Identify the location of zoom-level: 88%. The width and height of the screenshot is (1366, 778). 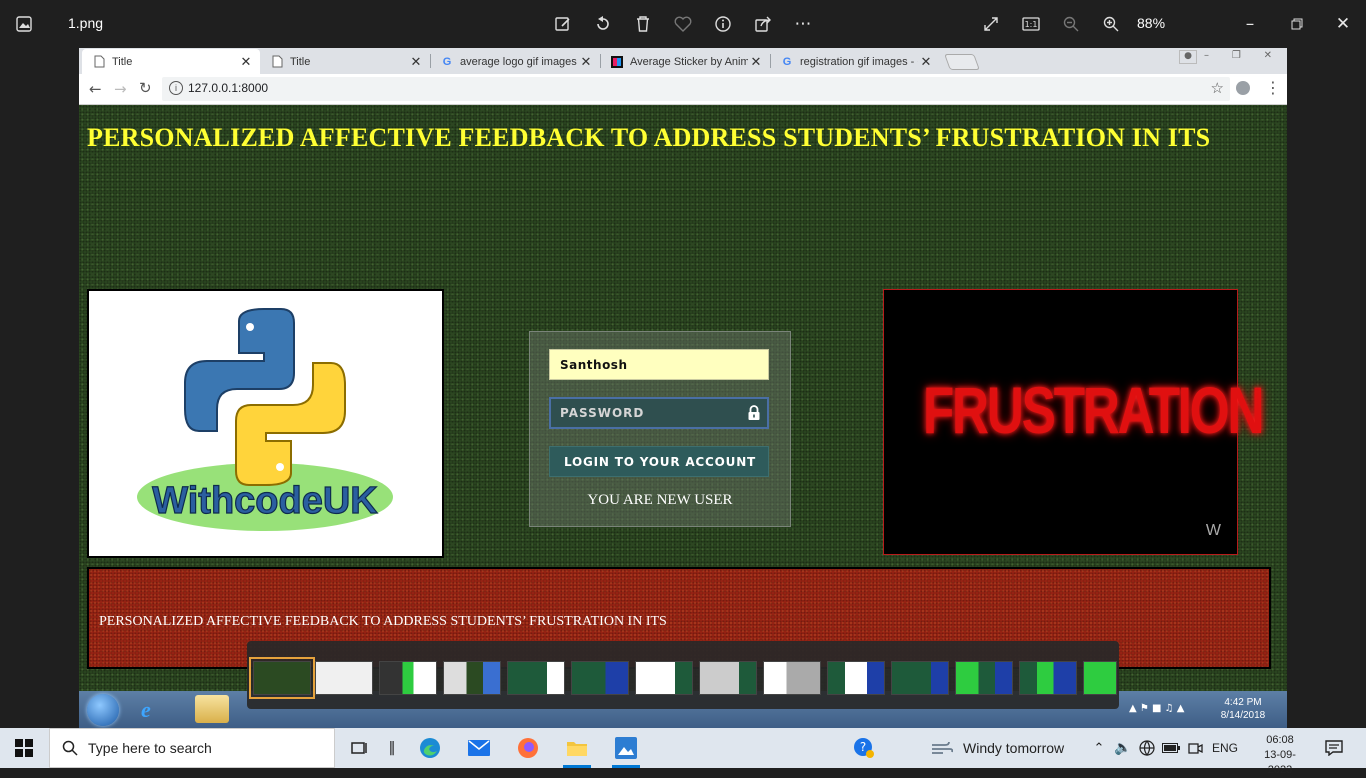
(1151, 23).